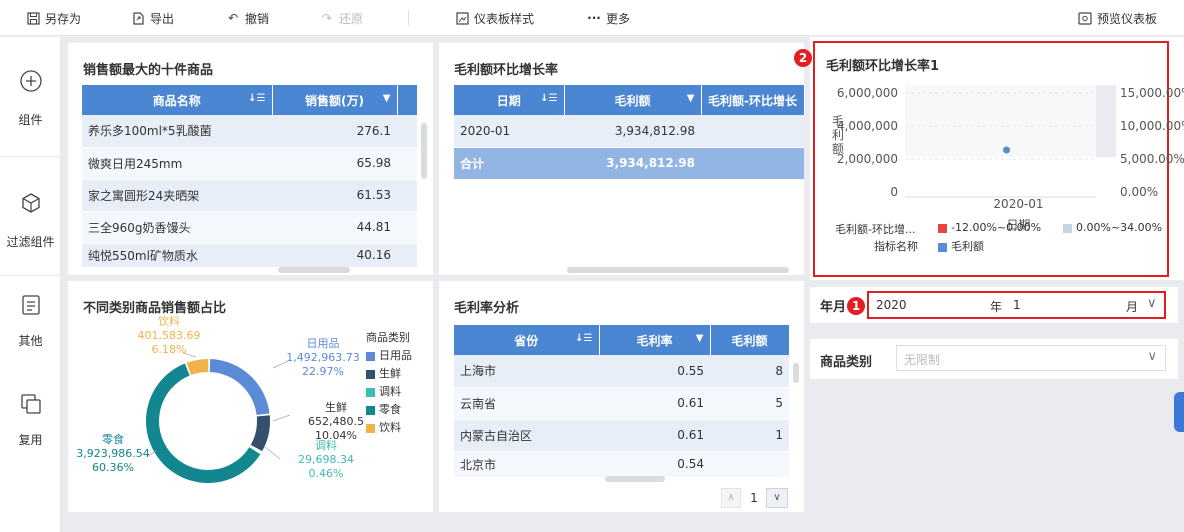 Image resolution: width=1184 pixels, height=532 pixels. I want to click on slice-category-label: 日用品, so click(323, 343).